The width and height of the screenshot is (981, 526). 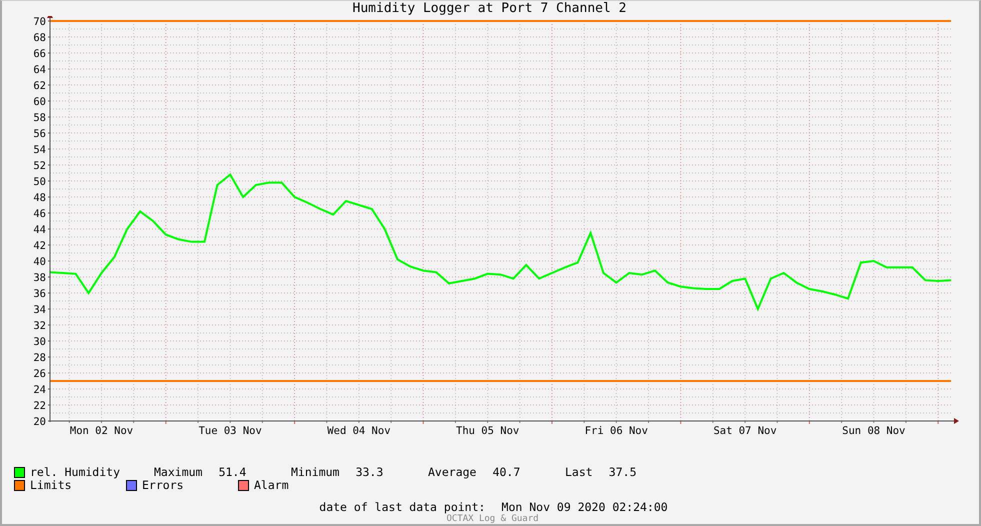 What do you see at coordinates (271, 485) in the screenshot?
I see `legend-label: Alarm` at bounding box center [271, 485].